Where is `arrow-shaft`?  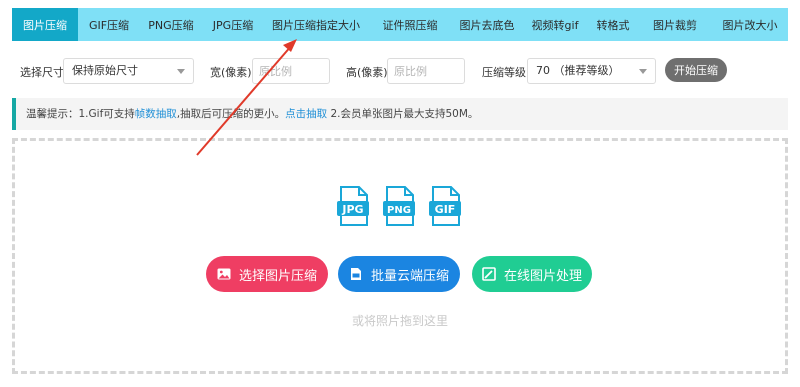 arrow-shaft is located at coordinates (244, 100).